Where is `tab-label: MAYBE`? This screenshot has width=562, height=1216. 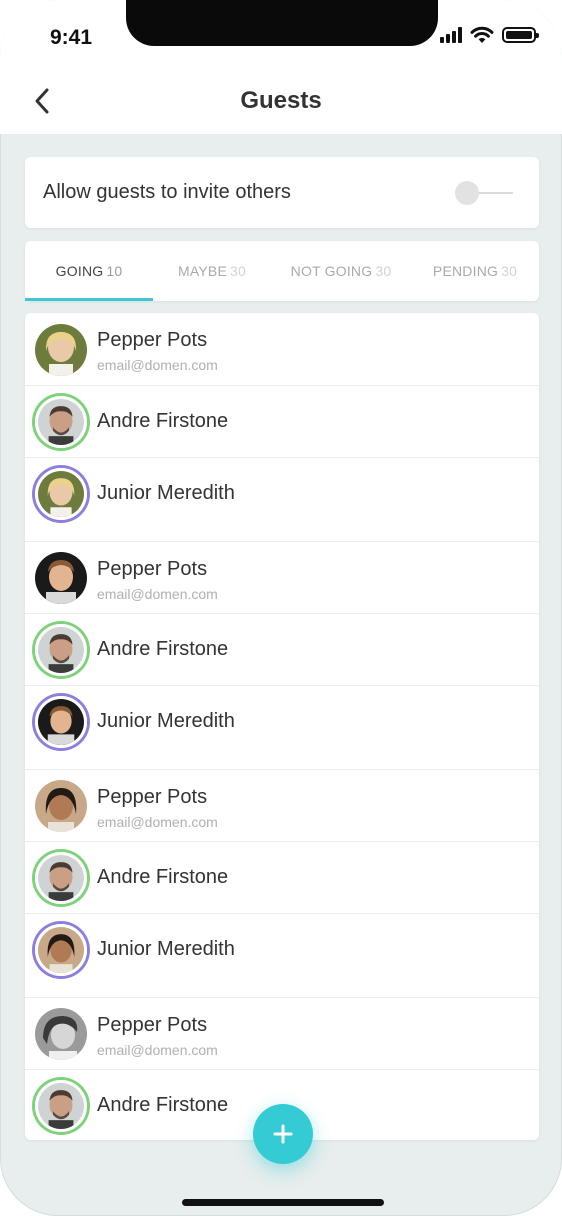 tab-label: MAYBE is located at coordinates (202, 271).